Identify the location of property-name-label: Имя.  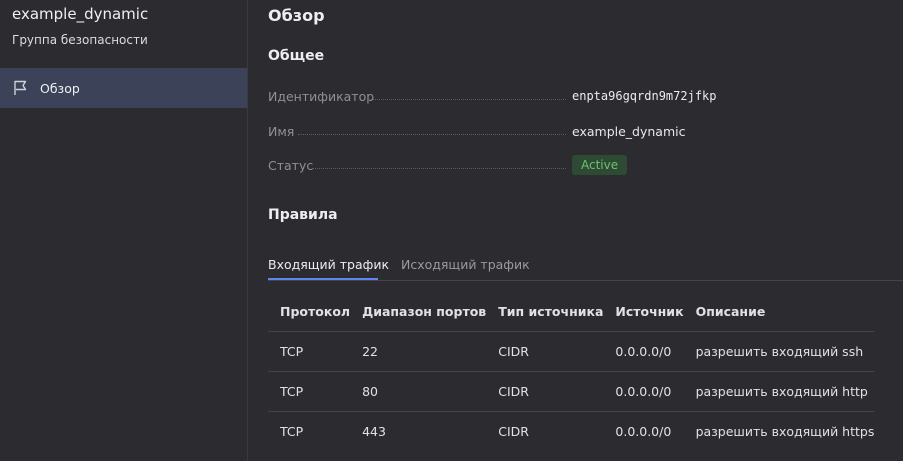
(281, 131).